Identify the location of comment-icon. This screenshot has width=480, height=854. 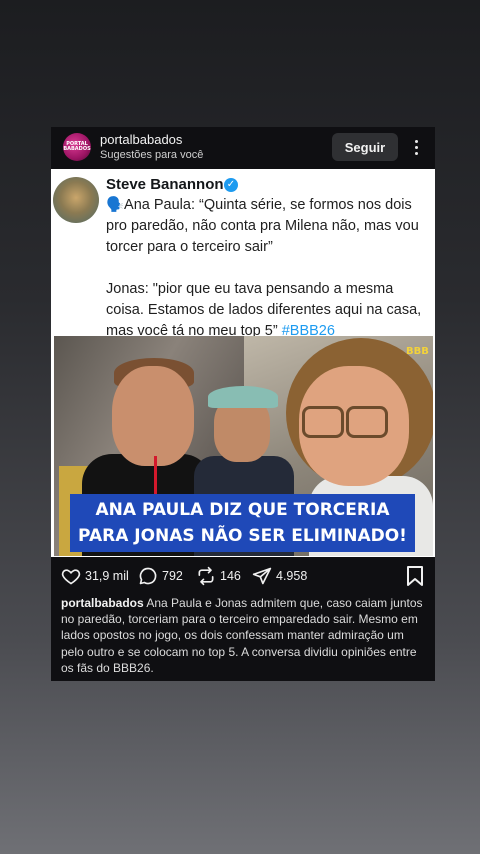
(148, 576).